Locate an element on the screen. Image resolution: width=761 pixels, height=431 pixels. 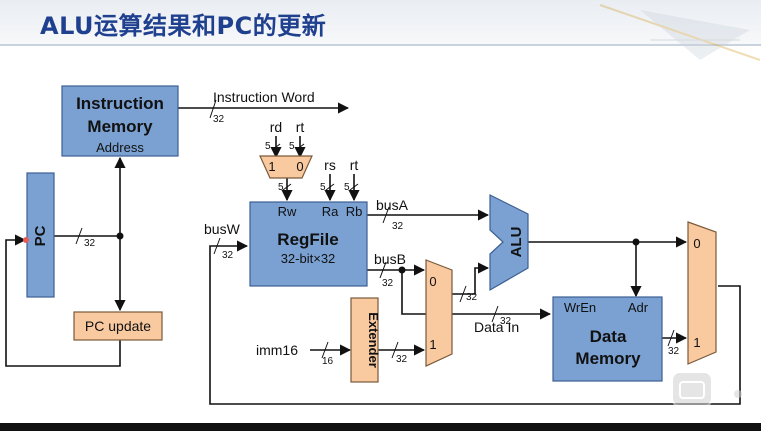
width-busw: 32 is located at coordinates (228, 255).